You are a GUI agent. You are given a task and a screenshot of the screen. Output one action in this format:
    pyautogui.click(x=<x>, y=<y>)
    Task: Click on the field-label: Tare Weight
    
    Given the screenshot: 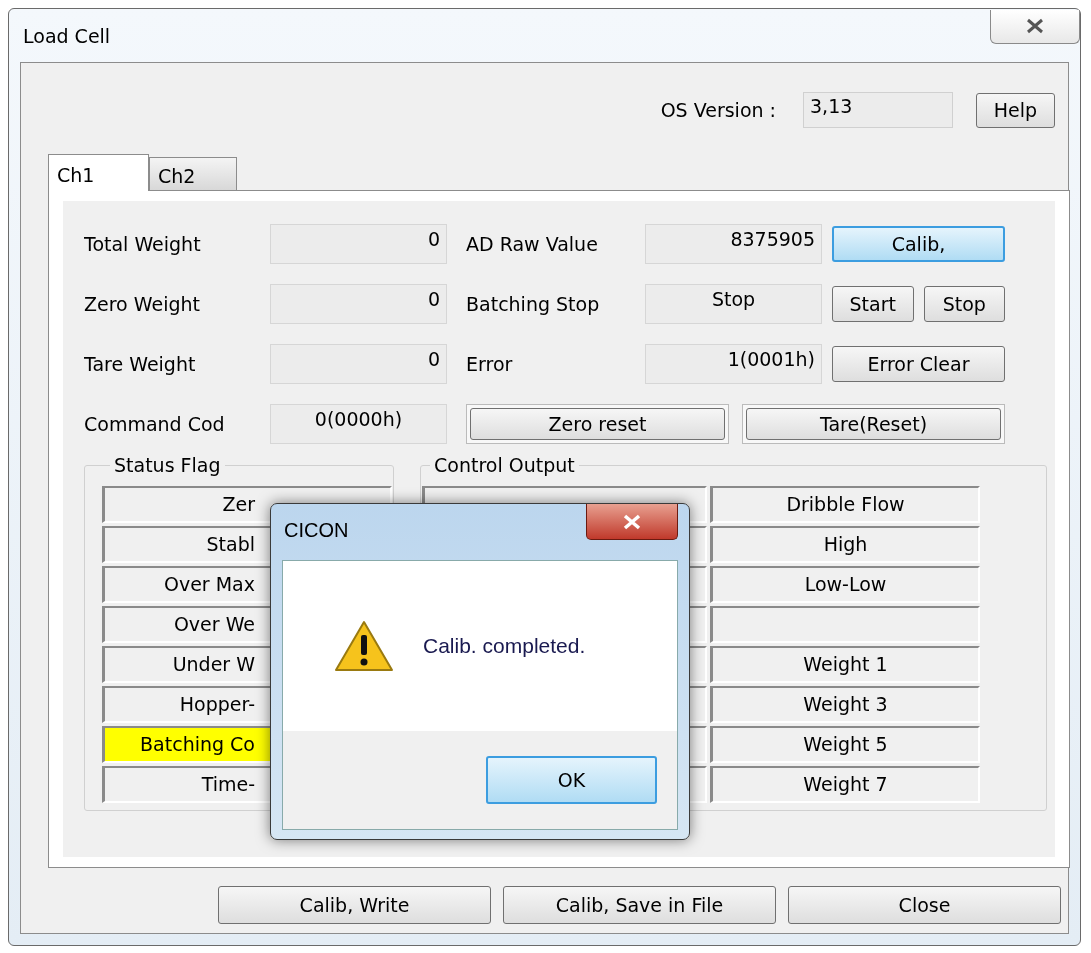 What is the action you would take?
    pyautogui.click(x=140, y=364)
    